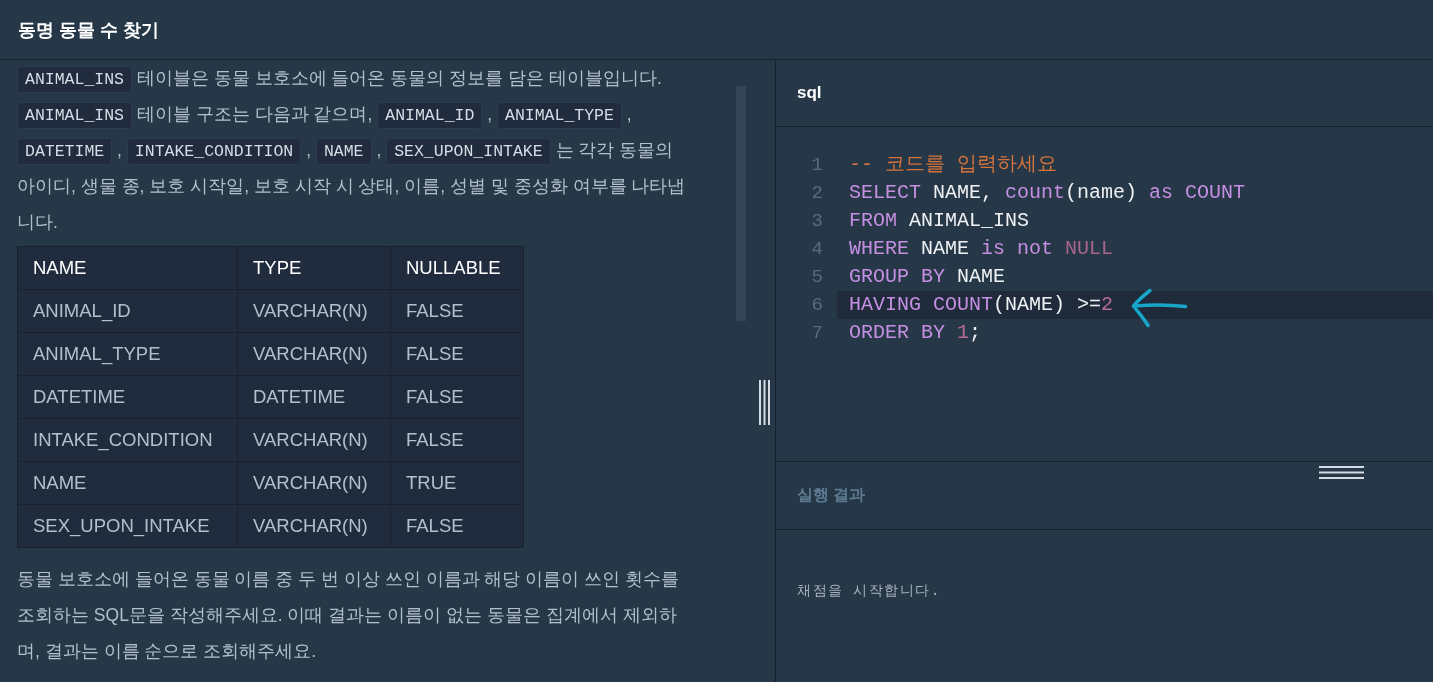 The height and width of the screenshot is (682, 1433). What do you see at coordinates (127, 483) in the screenshot?
I see `table-cell: NAME` at bounding box center [127, 483].